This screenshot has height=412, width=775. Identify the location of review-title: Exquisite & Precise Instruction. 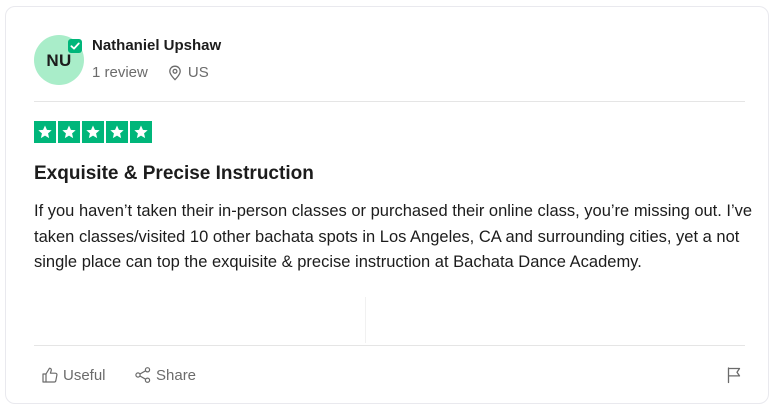
(174, 174).